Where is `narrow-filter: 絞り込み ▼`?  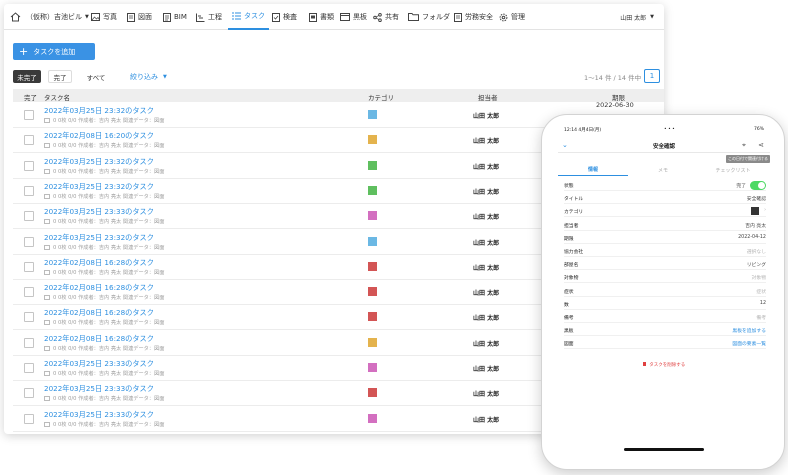 narrow-filter: 絞り込み ▼ is located at coordinates (148, 76).